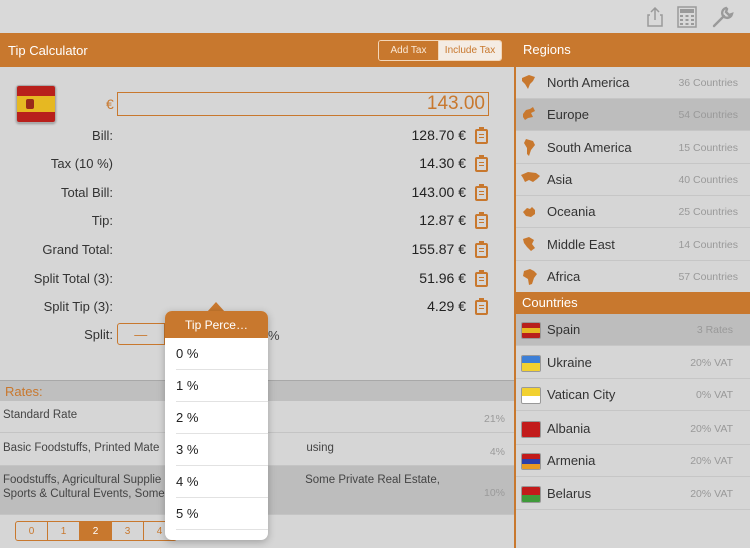 This screenshot has width=750, height=548. Describe the element at coordinates (633, 277) in the screenshot. I see `region-item: Africa 57 Countries` at that location.